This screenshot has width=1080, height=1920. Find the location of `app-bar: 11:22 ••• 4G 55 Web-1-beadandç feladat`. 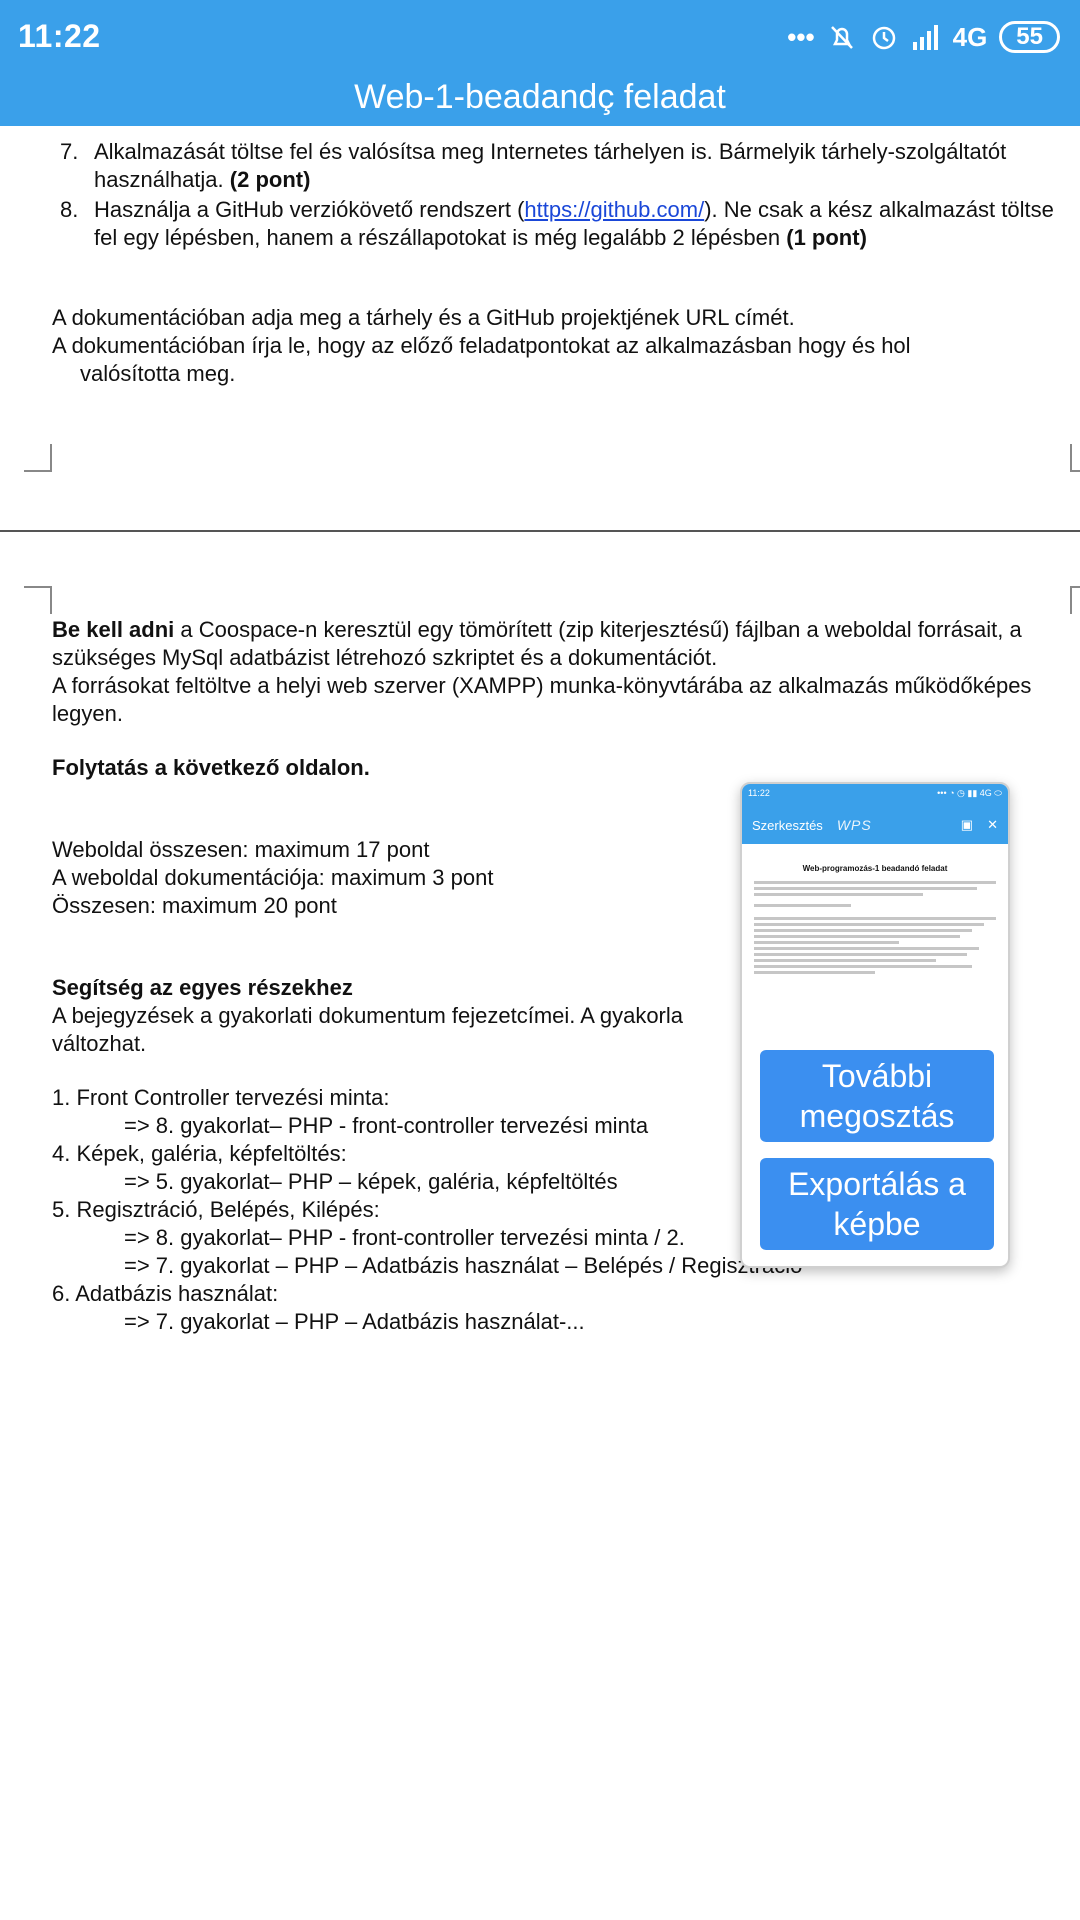

app-bar: 11:22 ••• 4G 55 Web-1-beadandç feladat is located at coordinates (540, 63).